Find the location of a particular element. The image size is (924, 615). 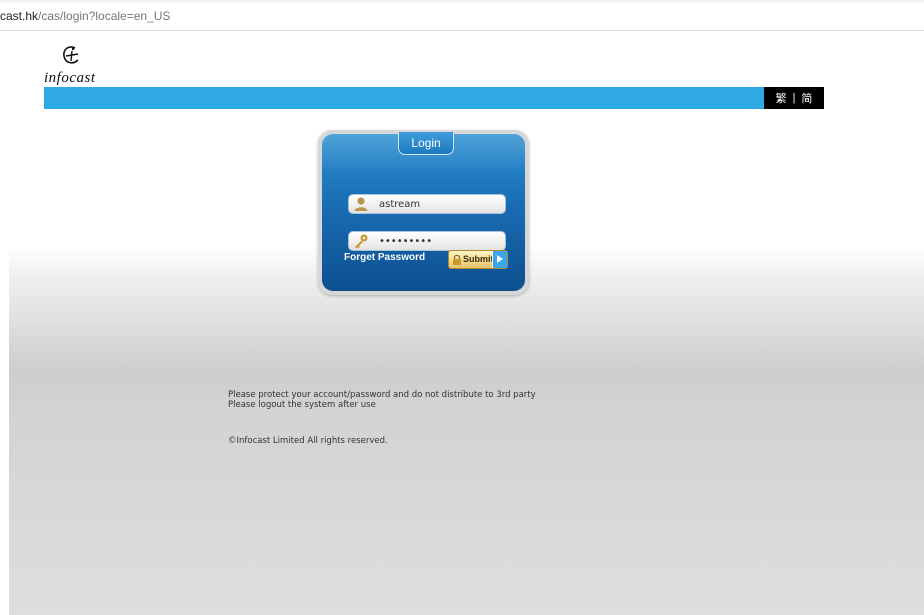

submit-label: Submit is located at coordinates (478, 259).